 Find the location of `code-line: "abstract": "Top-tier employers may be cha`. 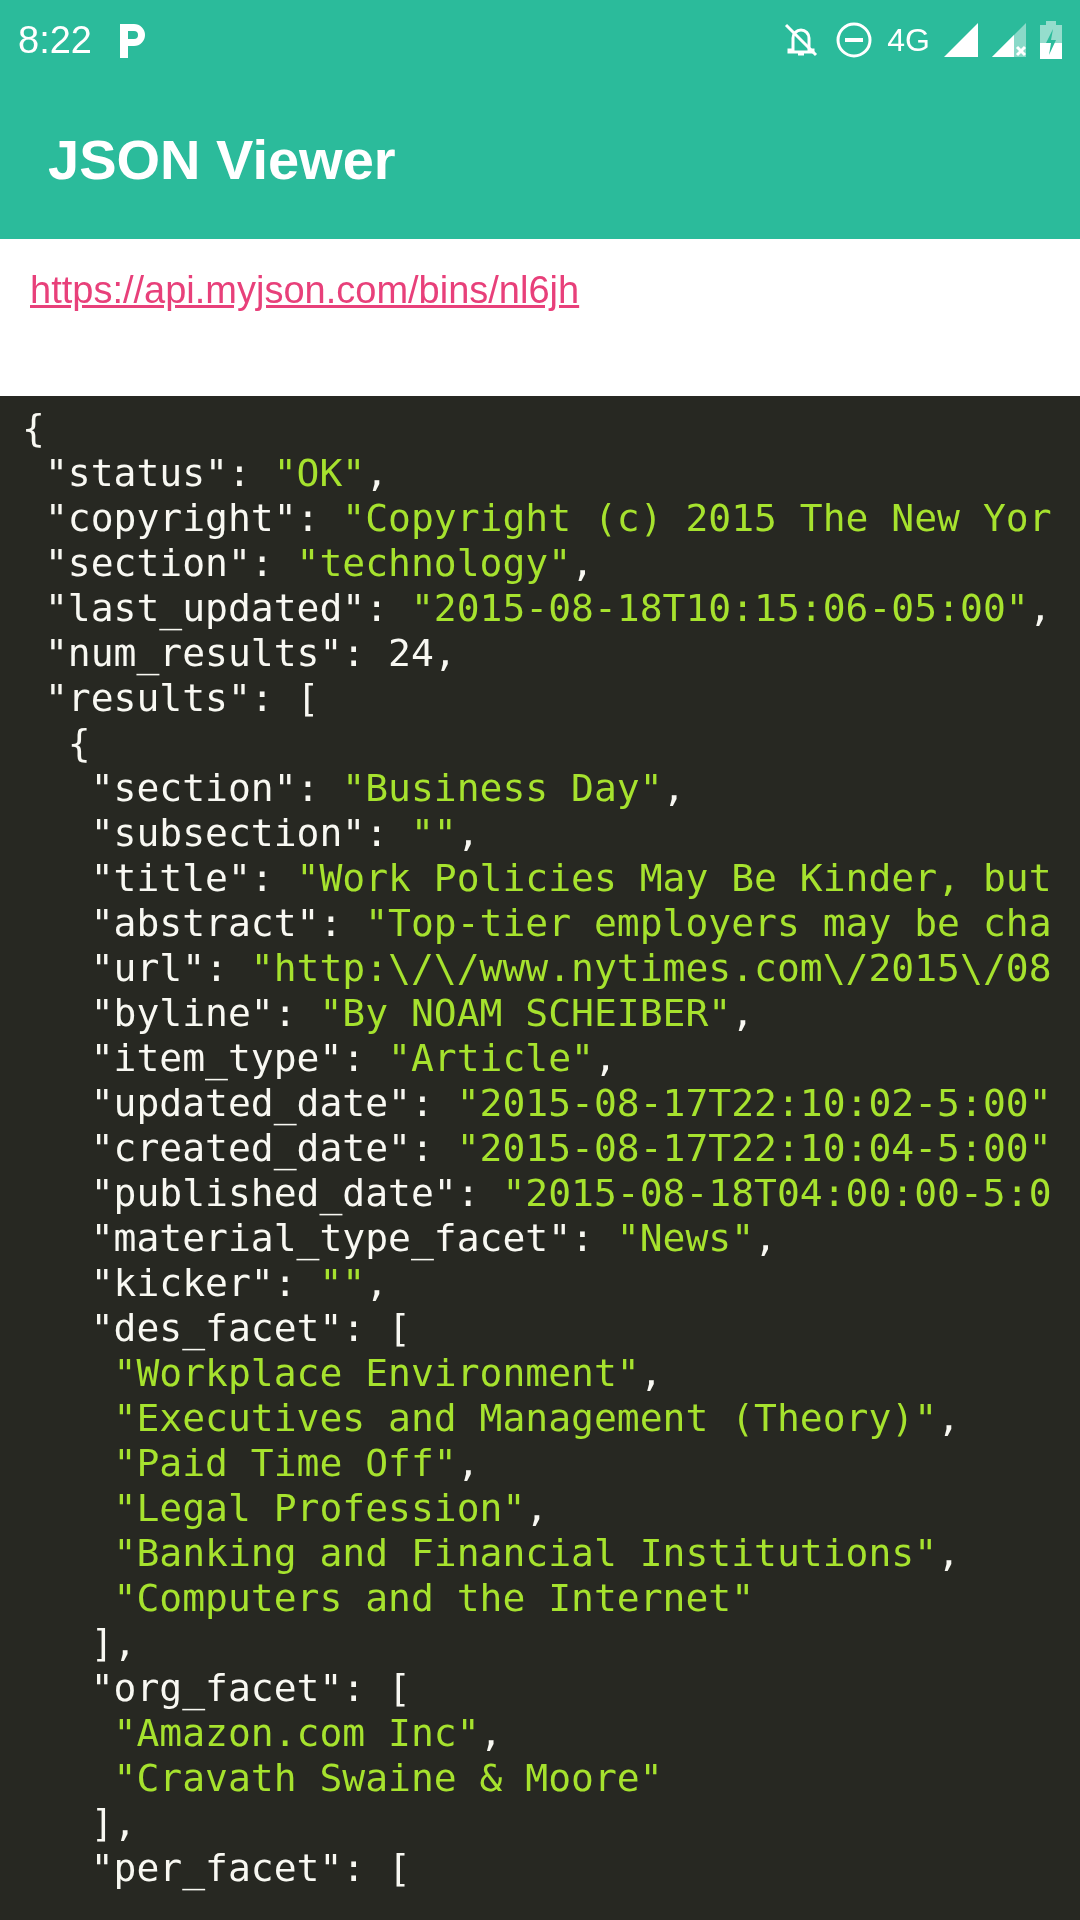

code-line: "abstract": "Top-tier employers may be cha is located at coordinates (570, 923).